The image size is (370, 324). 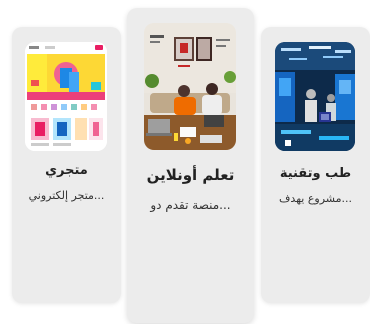 I want to click on store-thumbnail, so click(x=66, y=96).